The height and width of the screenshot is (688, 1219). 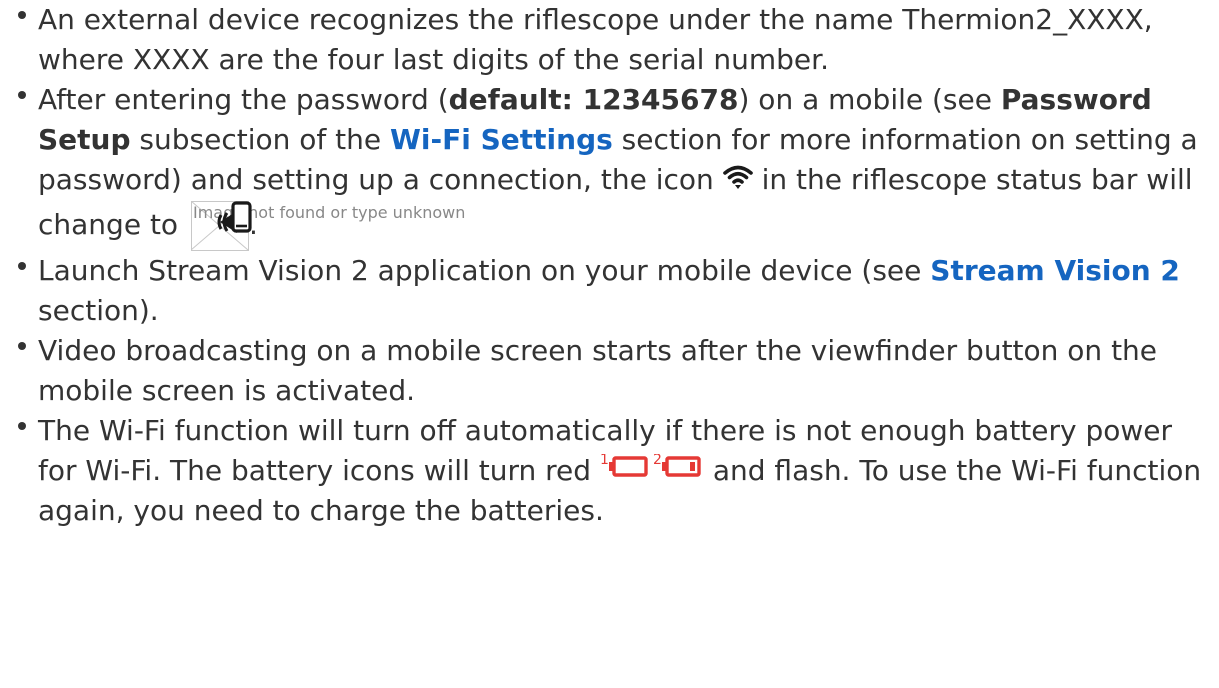 What do you see at coordinates (737, 181) in the screenshot?
I see `wifi-icon` at bounding box center [737, 181].